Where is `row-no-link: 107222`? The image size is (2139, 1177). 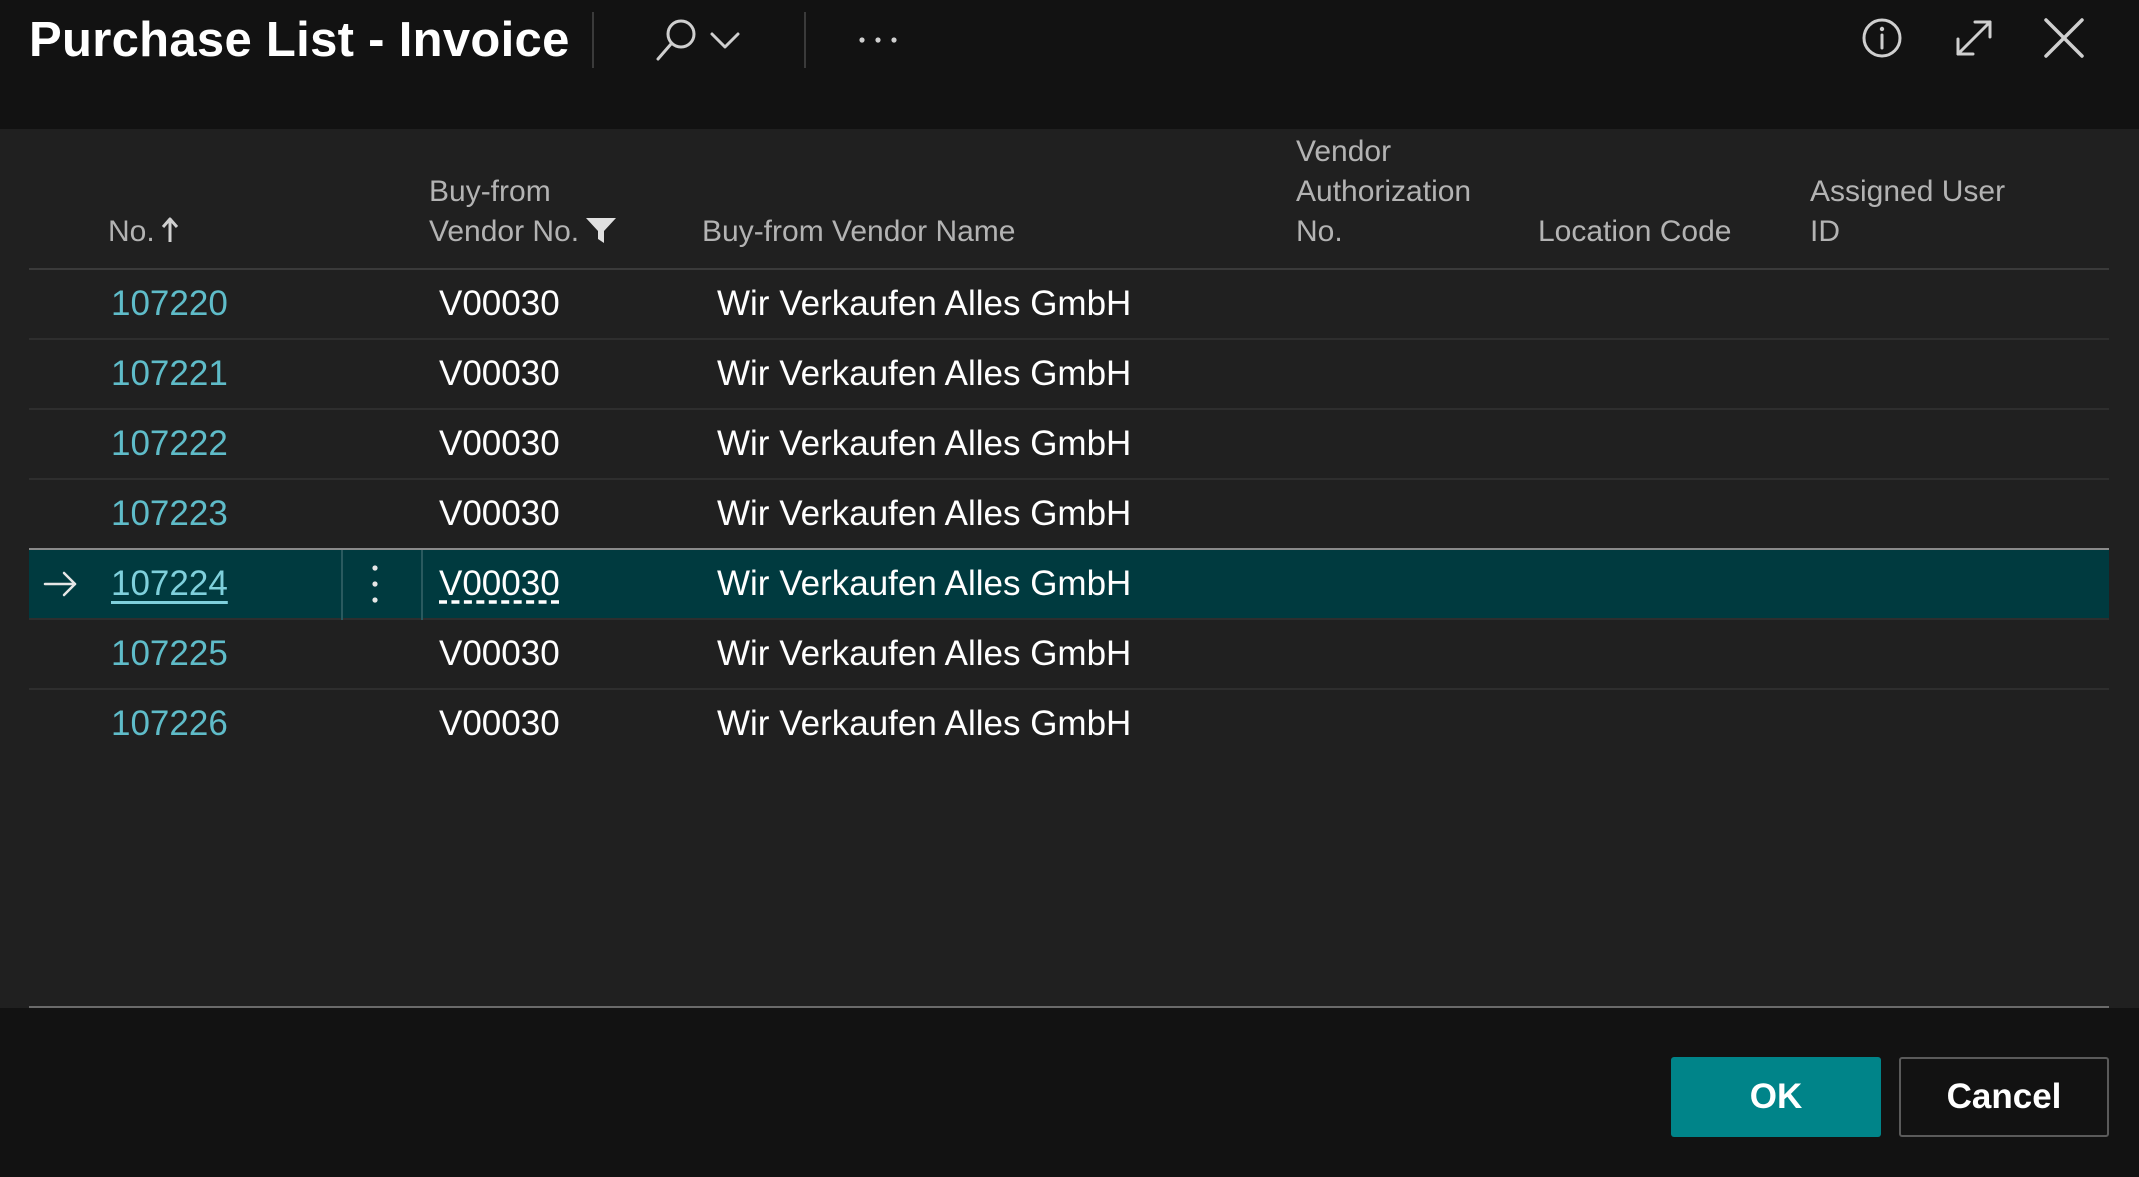 row-no-link: 107222 is located at coordinates (169, 444).